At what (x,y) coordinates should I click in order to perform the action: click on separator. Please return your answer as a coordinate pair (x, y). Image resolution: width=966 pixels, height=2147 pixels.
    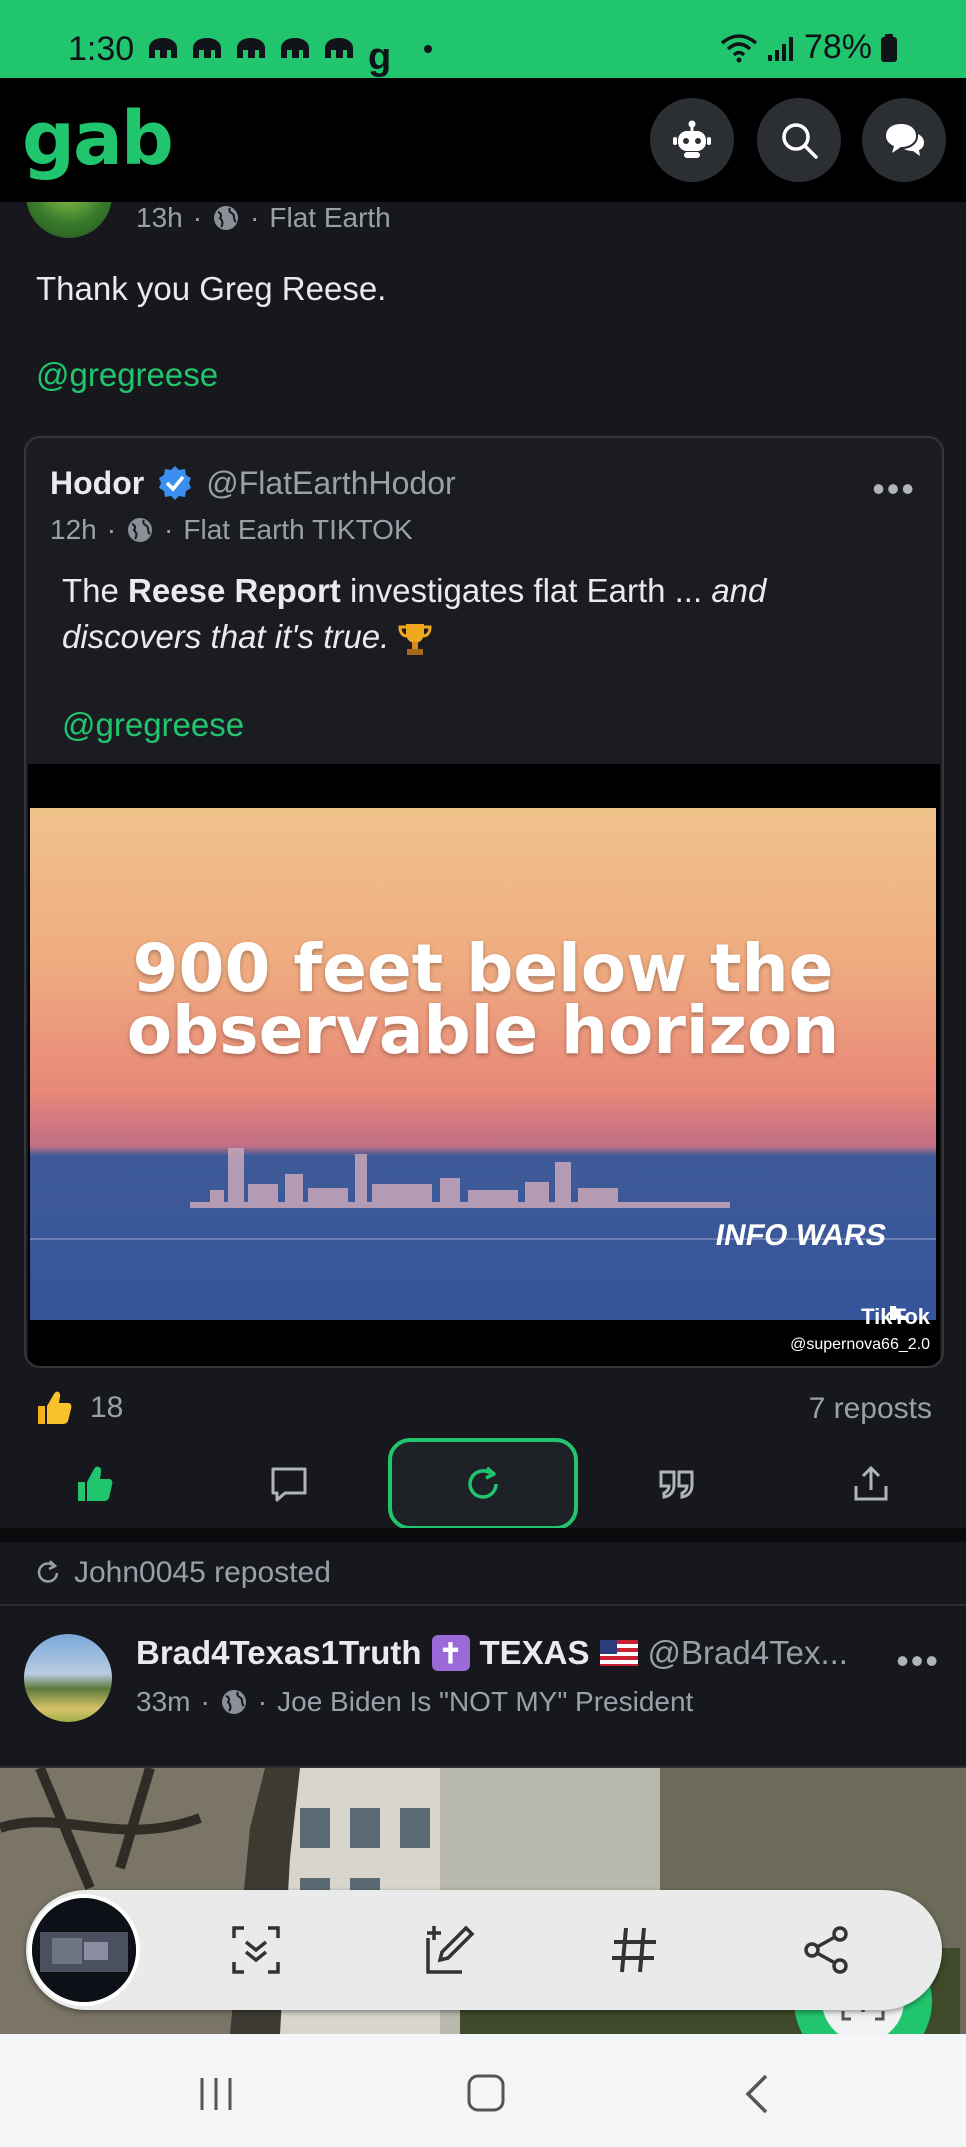
    Looking at the image, I should click on (483, 1605).